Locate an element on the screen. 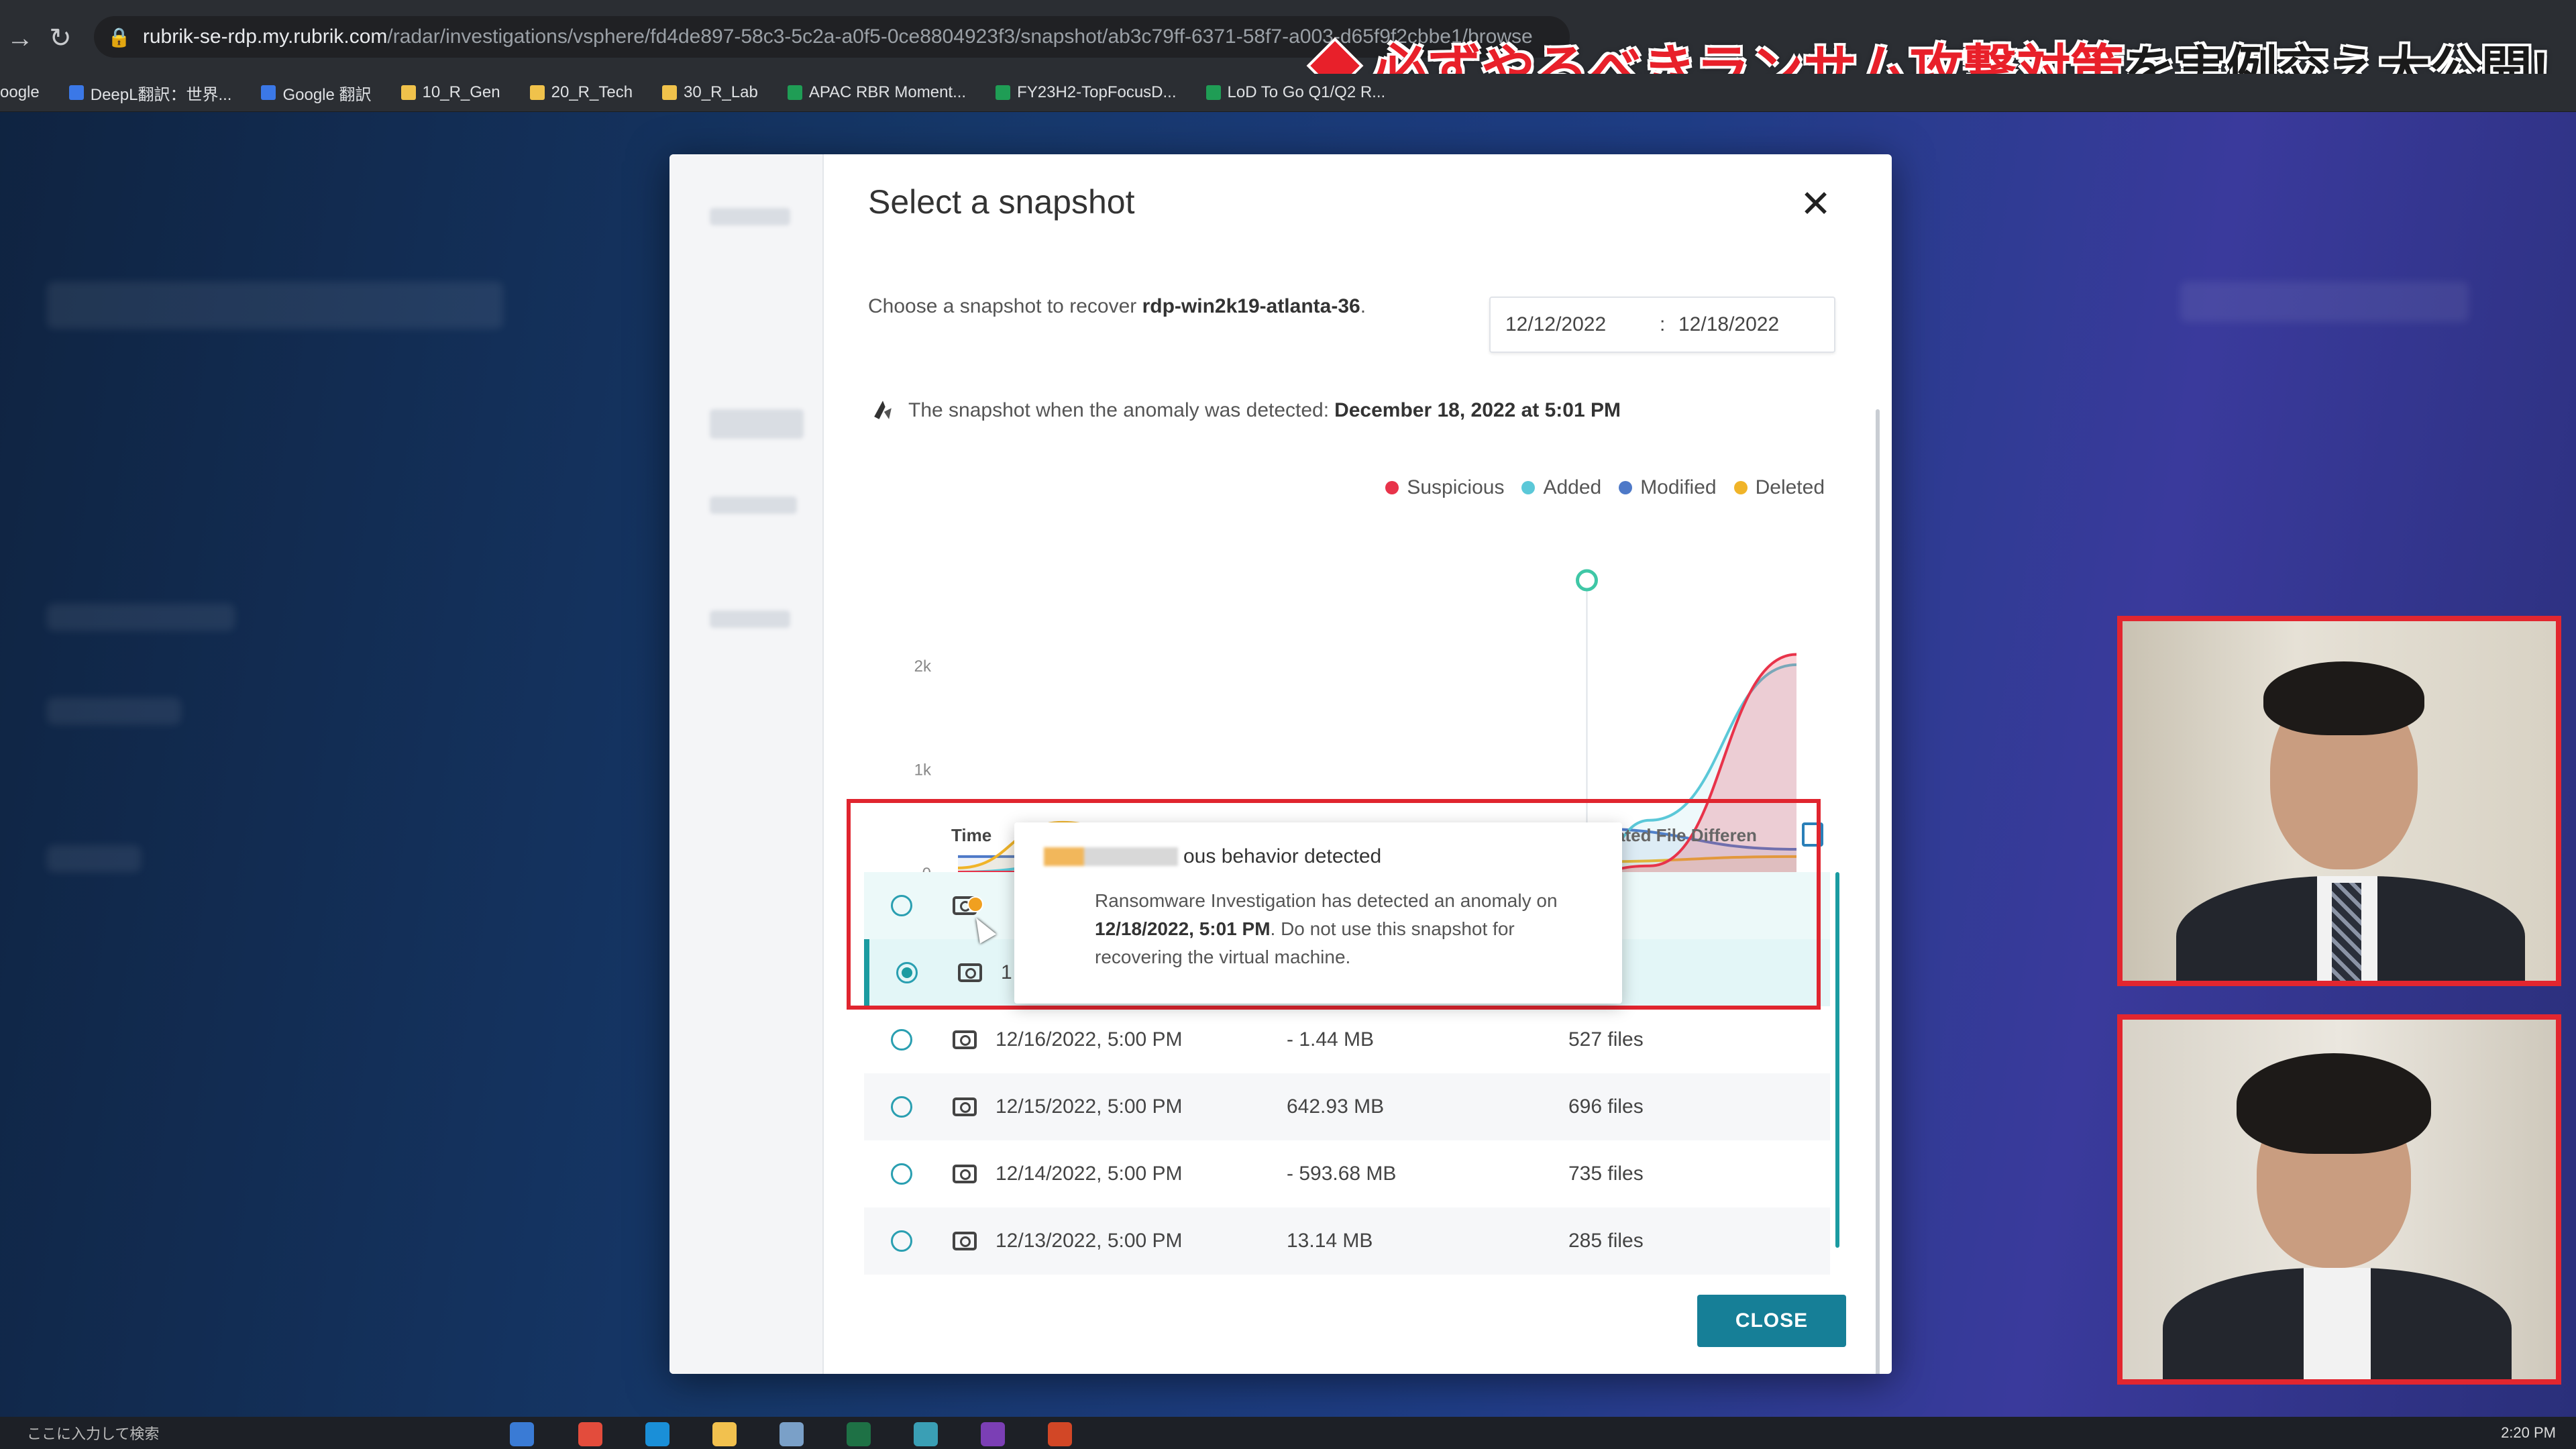 The width and height of the screenshot is (2576, 1449). person-tie is located at coordinates (2346, 932).